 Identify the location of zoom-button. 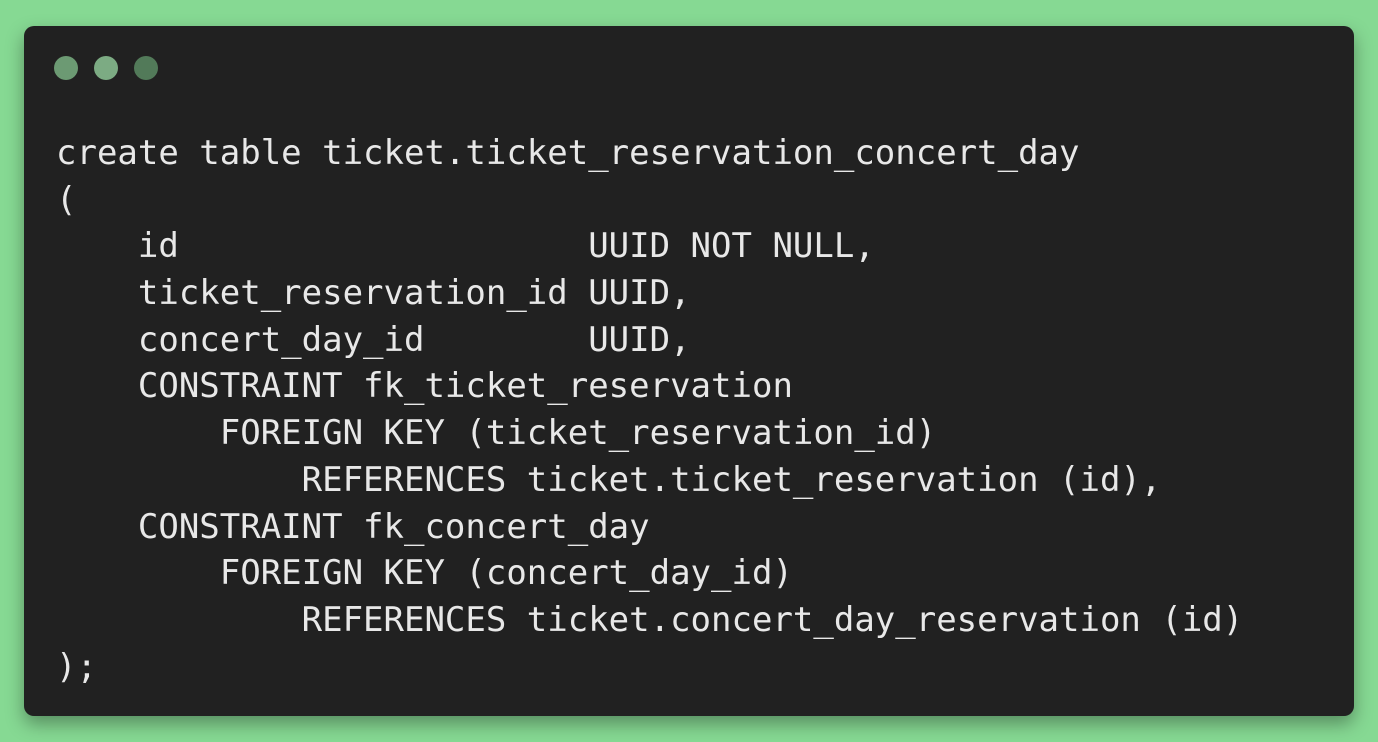
(146, 68).